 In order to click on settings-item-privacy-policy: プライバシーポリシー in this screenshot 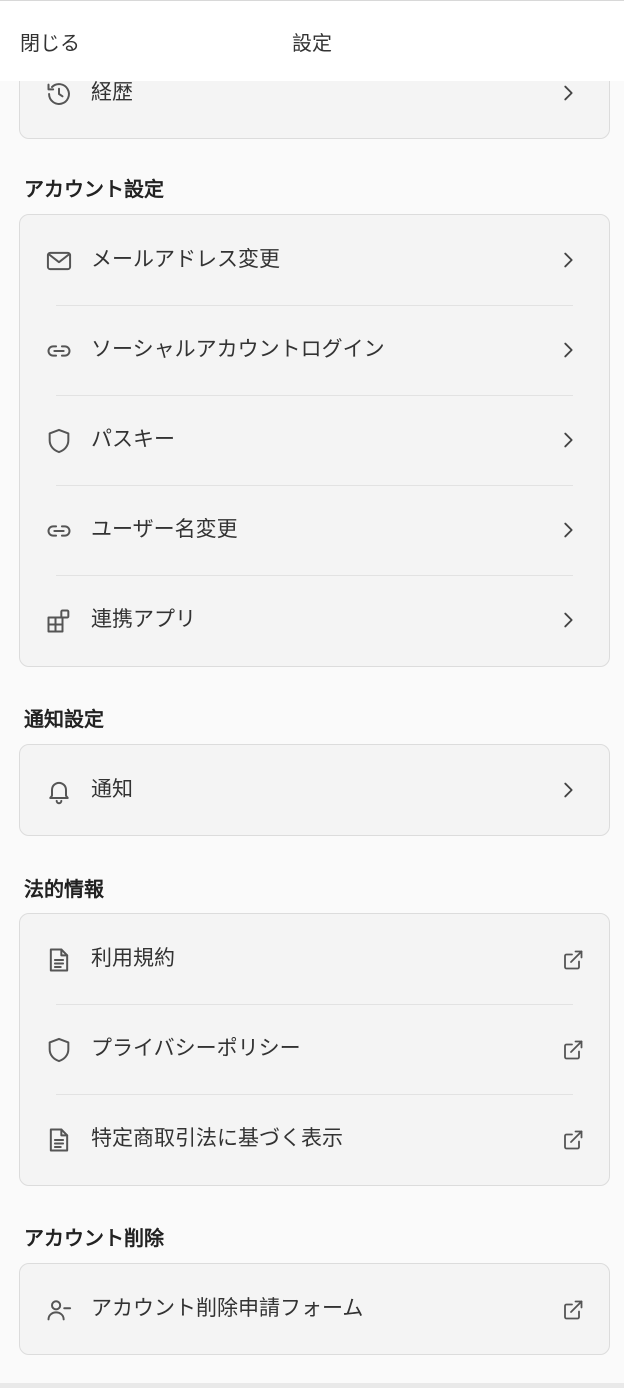, I will do `click(314, 1049)`.